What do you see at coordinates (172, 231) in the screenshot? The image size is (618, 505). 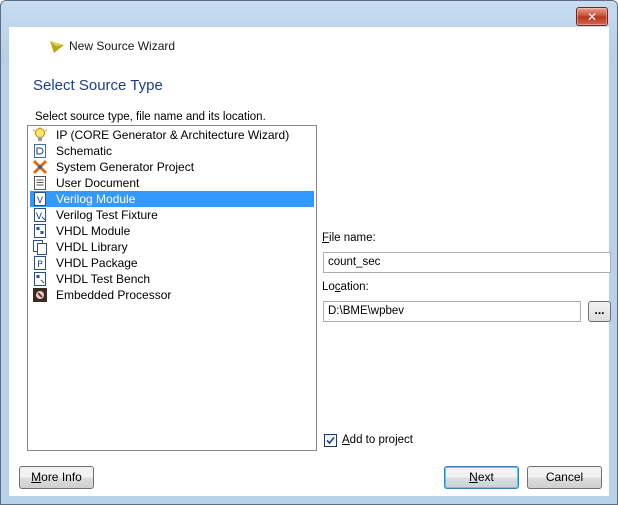 I see `list-item-vhdl-module: VHDL Module` at bounding box center [172, 231].